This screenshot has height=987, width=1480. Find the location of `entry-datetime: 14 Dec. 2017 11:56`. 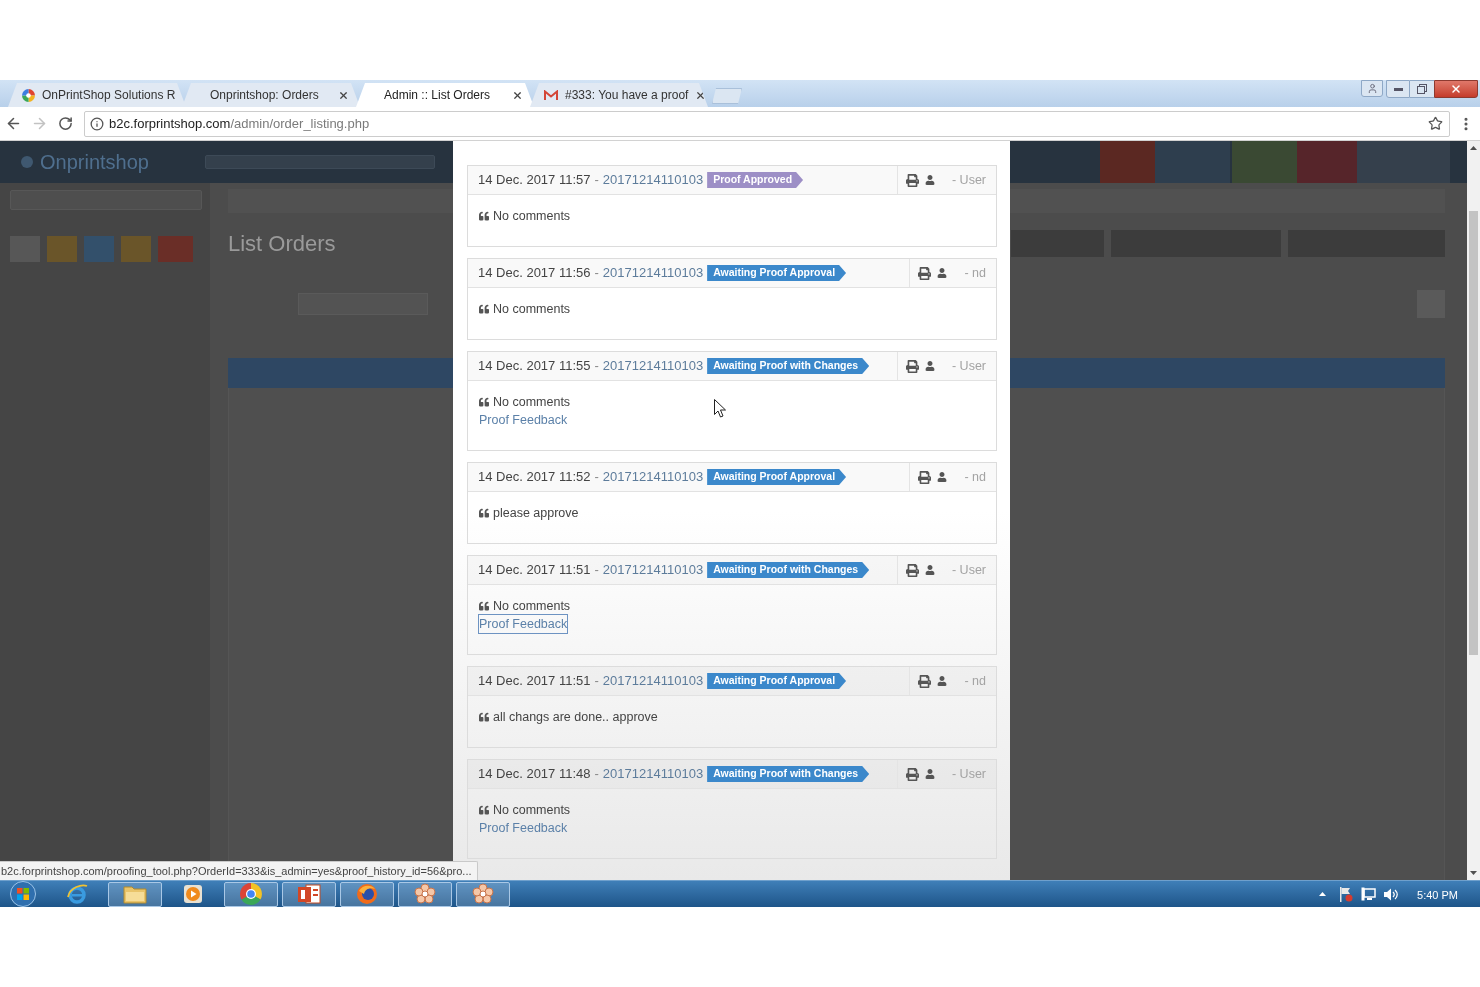

entry-datetime: 14 Dec. 2017 11:56 is located at coordinates (534, 273).